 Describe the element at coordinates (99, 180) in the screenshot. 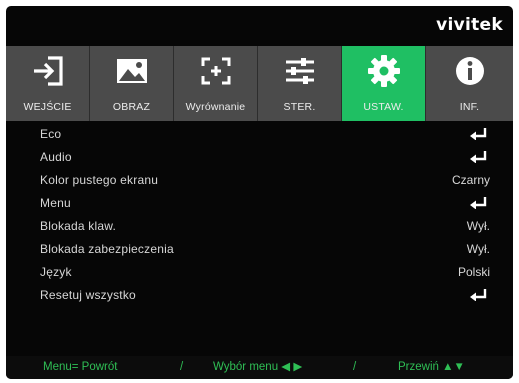

I see `menu-item-label: Kolor pustego ekranu` at that location.